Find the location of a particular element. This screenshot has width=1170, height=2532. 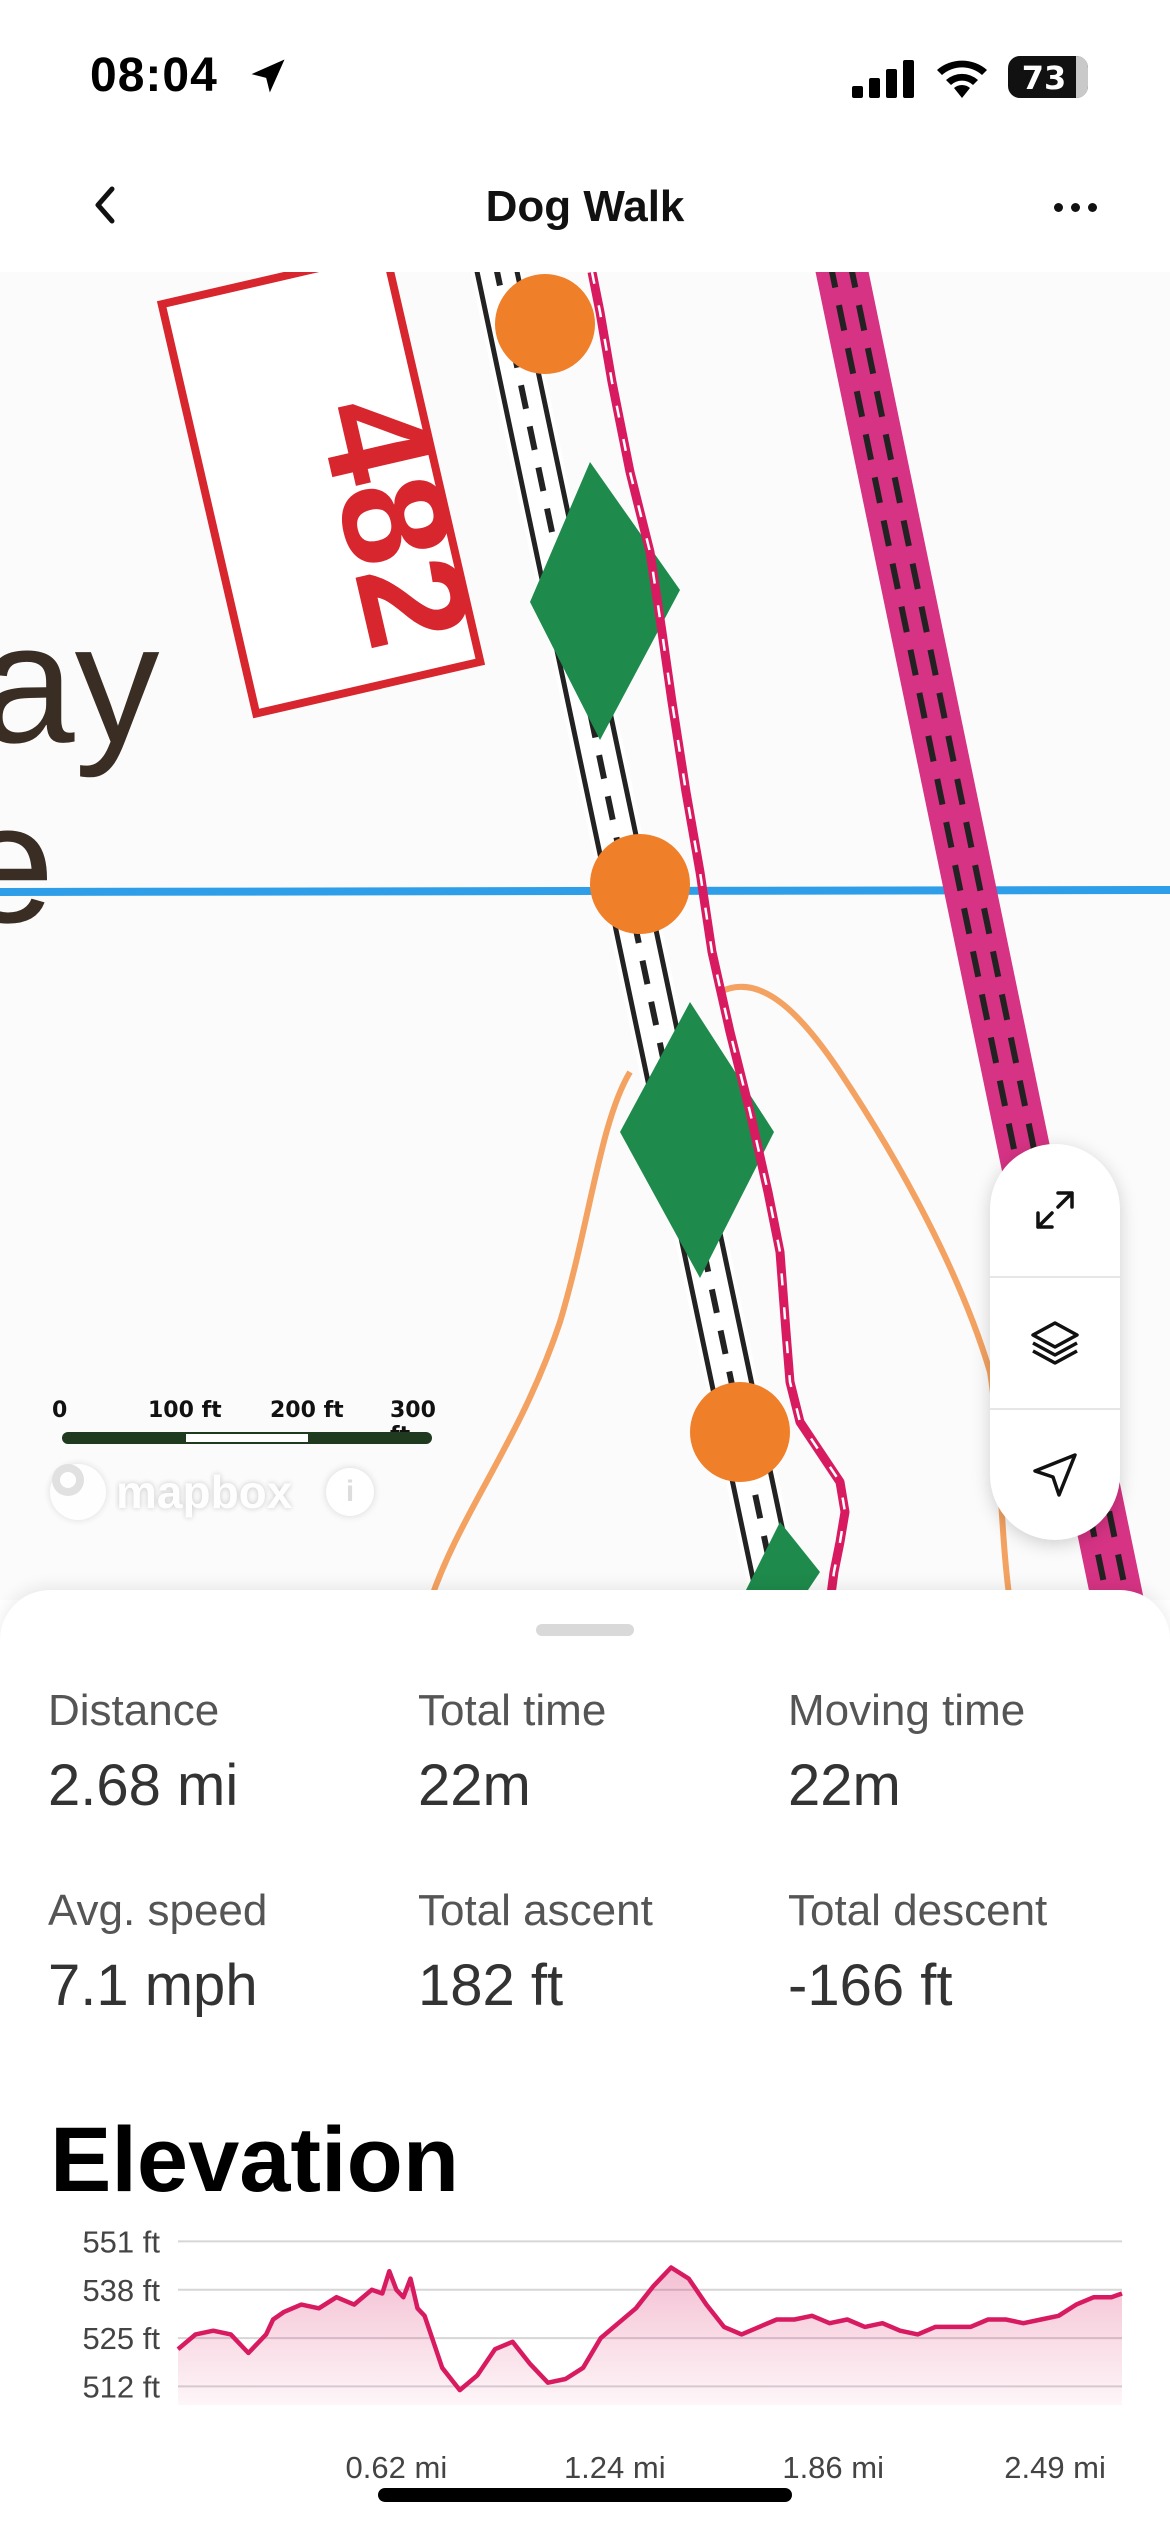

scale-label: 200 ft is located at coordinates (307, 1410).